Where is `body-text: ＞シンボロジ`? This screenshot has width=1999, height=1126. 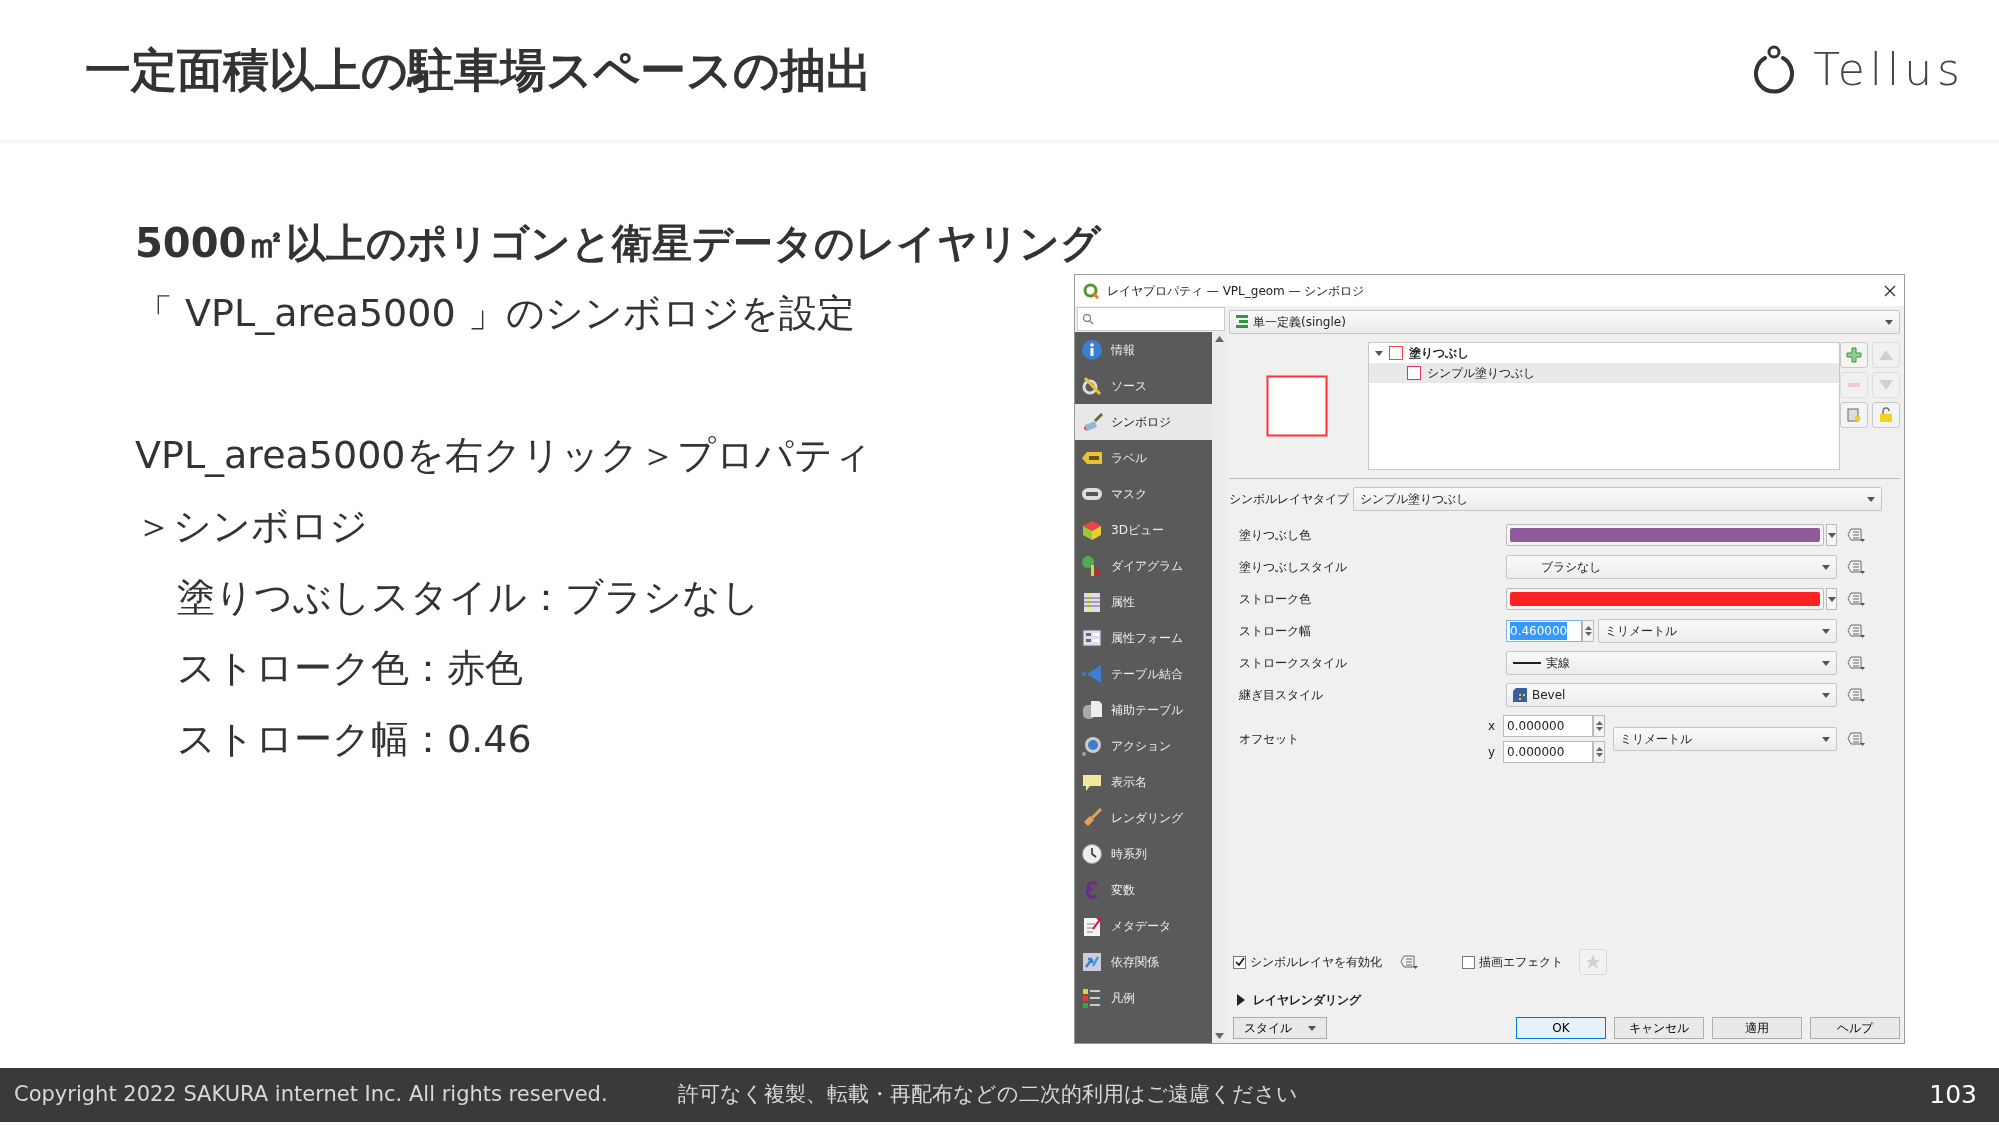
body-text: ＞シンボロジ is located at coordinates (251, 526).